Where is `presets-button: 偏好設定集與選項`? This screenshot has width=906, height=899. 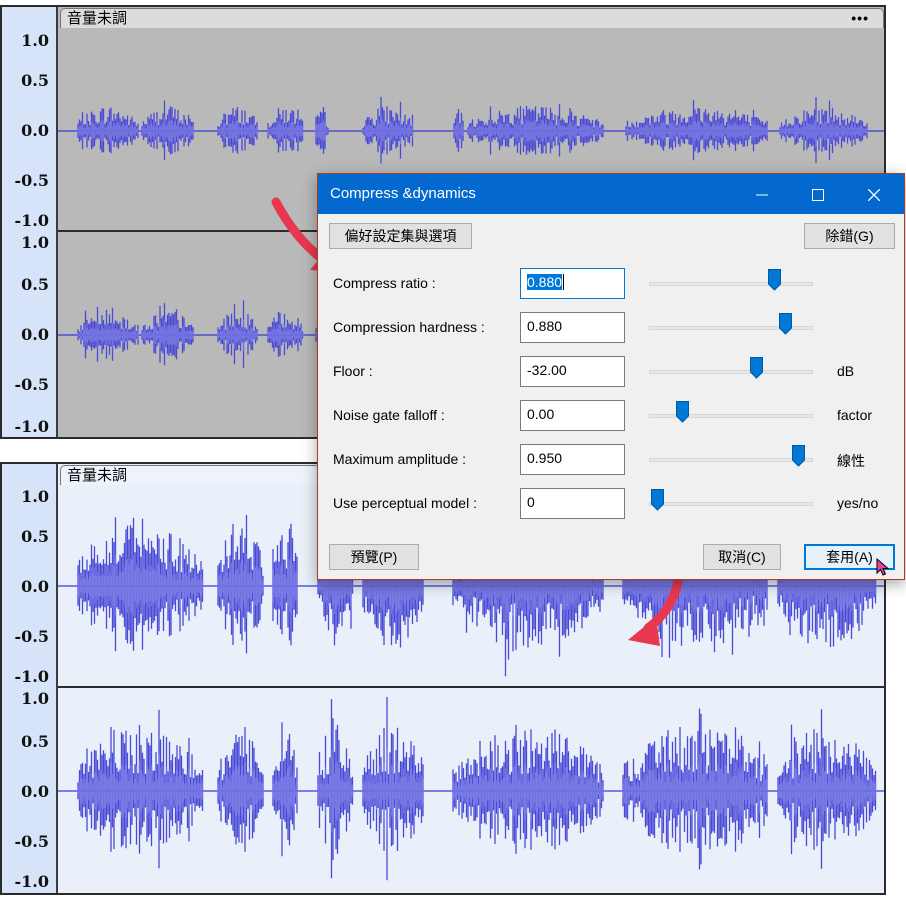 presets-button: 偏好設定集與選項 is located at coordinates (400, 236).